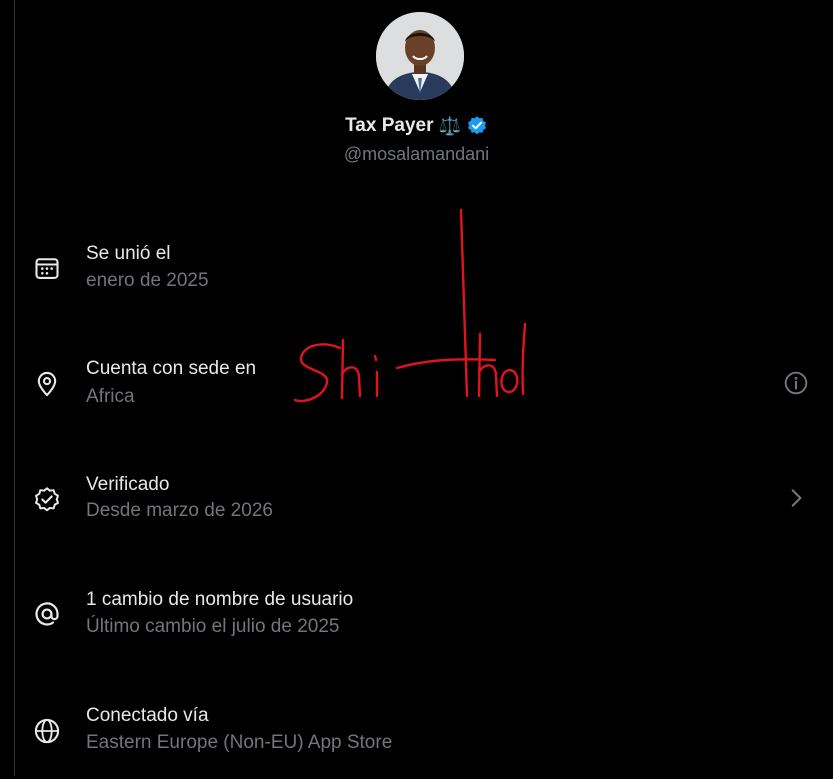 The image size is (833, 779). Describe the element at coordinates (47, 731) in the screenshot. I see `globe-icon` at that location.